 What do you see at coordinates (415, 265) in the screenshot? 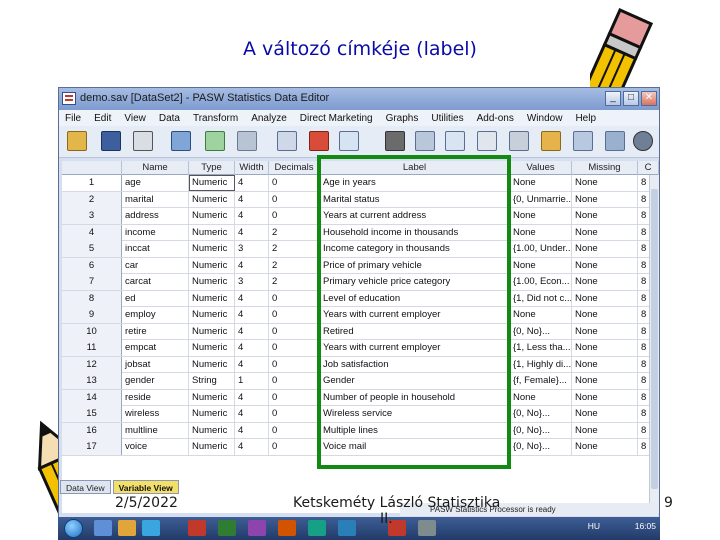
I see `label-cell: Price of primary vehicle` at bounding box center [415, 265].